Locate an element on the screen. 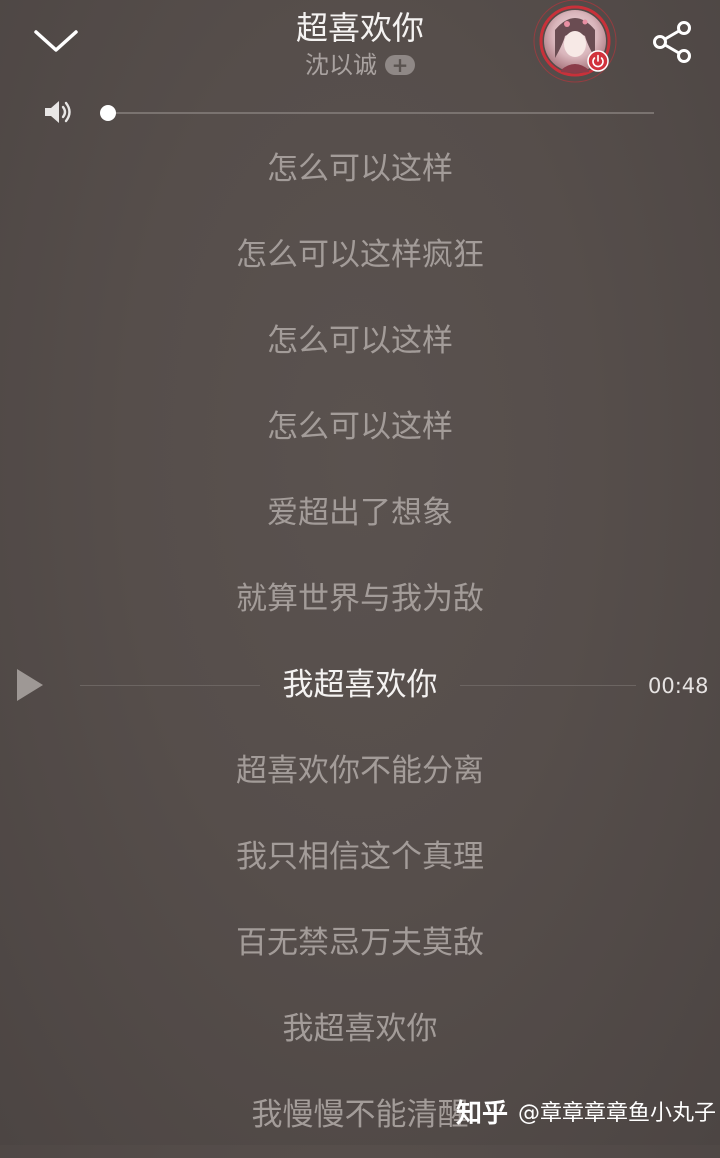  play-icon is located at coordinates (30, 685).